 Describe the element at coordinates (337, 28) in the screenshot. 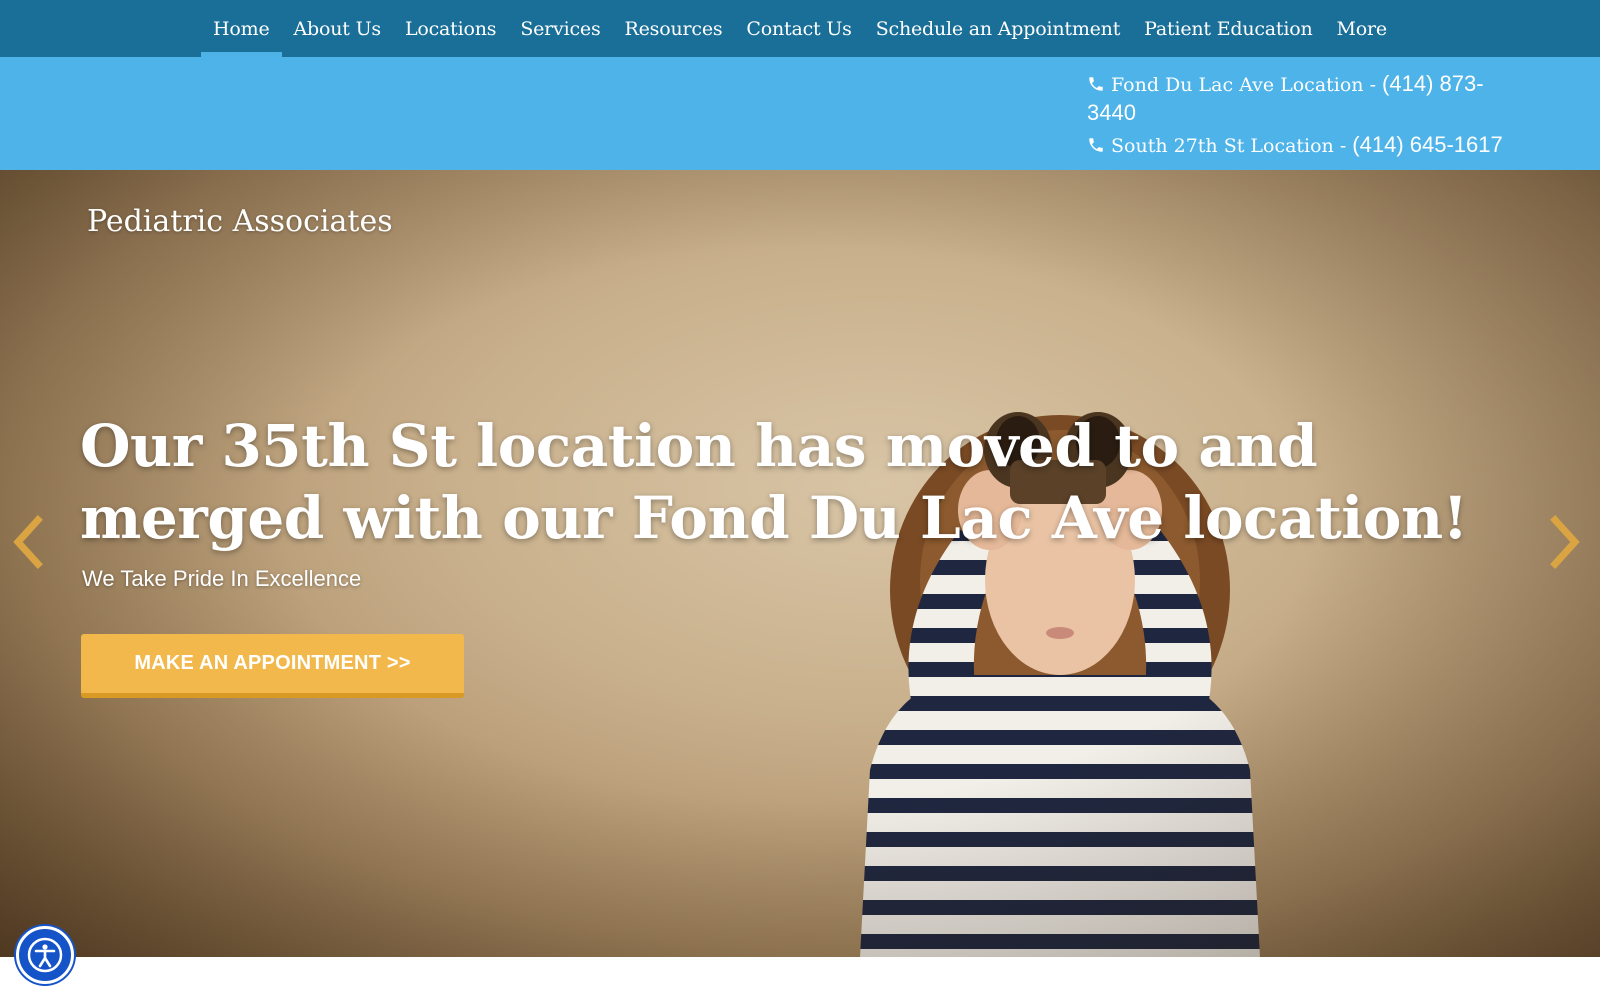

I see `nav-item-about-us: About Us` at that location.